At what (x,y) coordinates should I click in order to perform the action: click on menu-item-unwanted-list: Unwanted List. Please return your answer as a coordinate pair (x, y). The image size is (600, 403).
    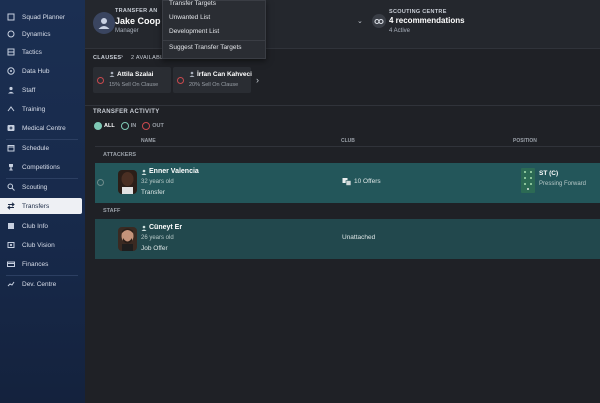
    Looking at the image, I should click on (189, 17).